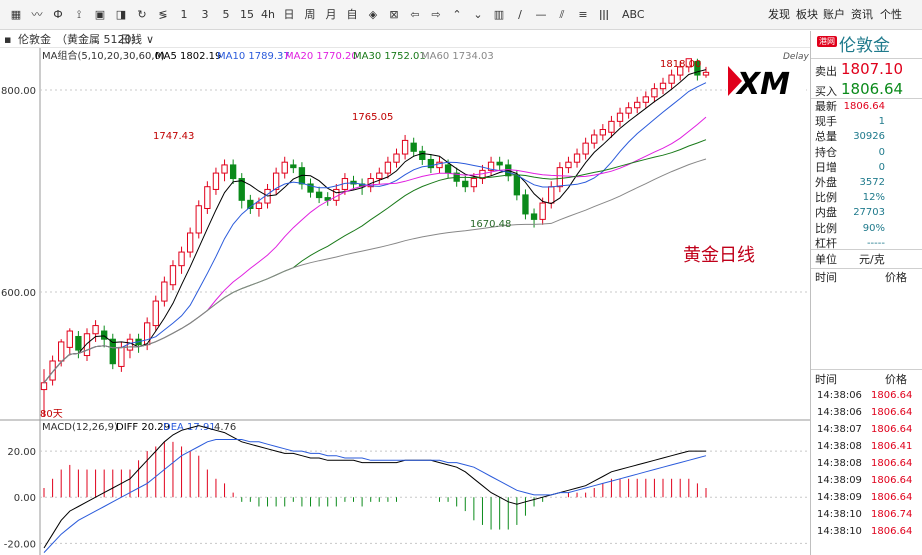  Describe the element at coordinates (604, 15) in the screenshot. I see `bars-icon: ǀǀǀ` at that location.